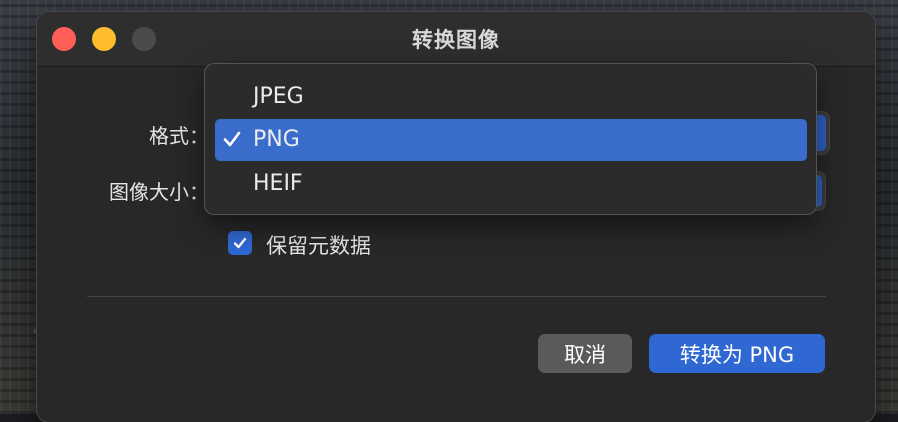  I want to click on image-size-label: 图像大小：, so click(159, 192).